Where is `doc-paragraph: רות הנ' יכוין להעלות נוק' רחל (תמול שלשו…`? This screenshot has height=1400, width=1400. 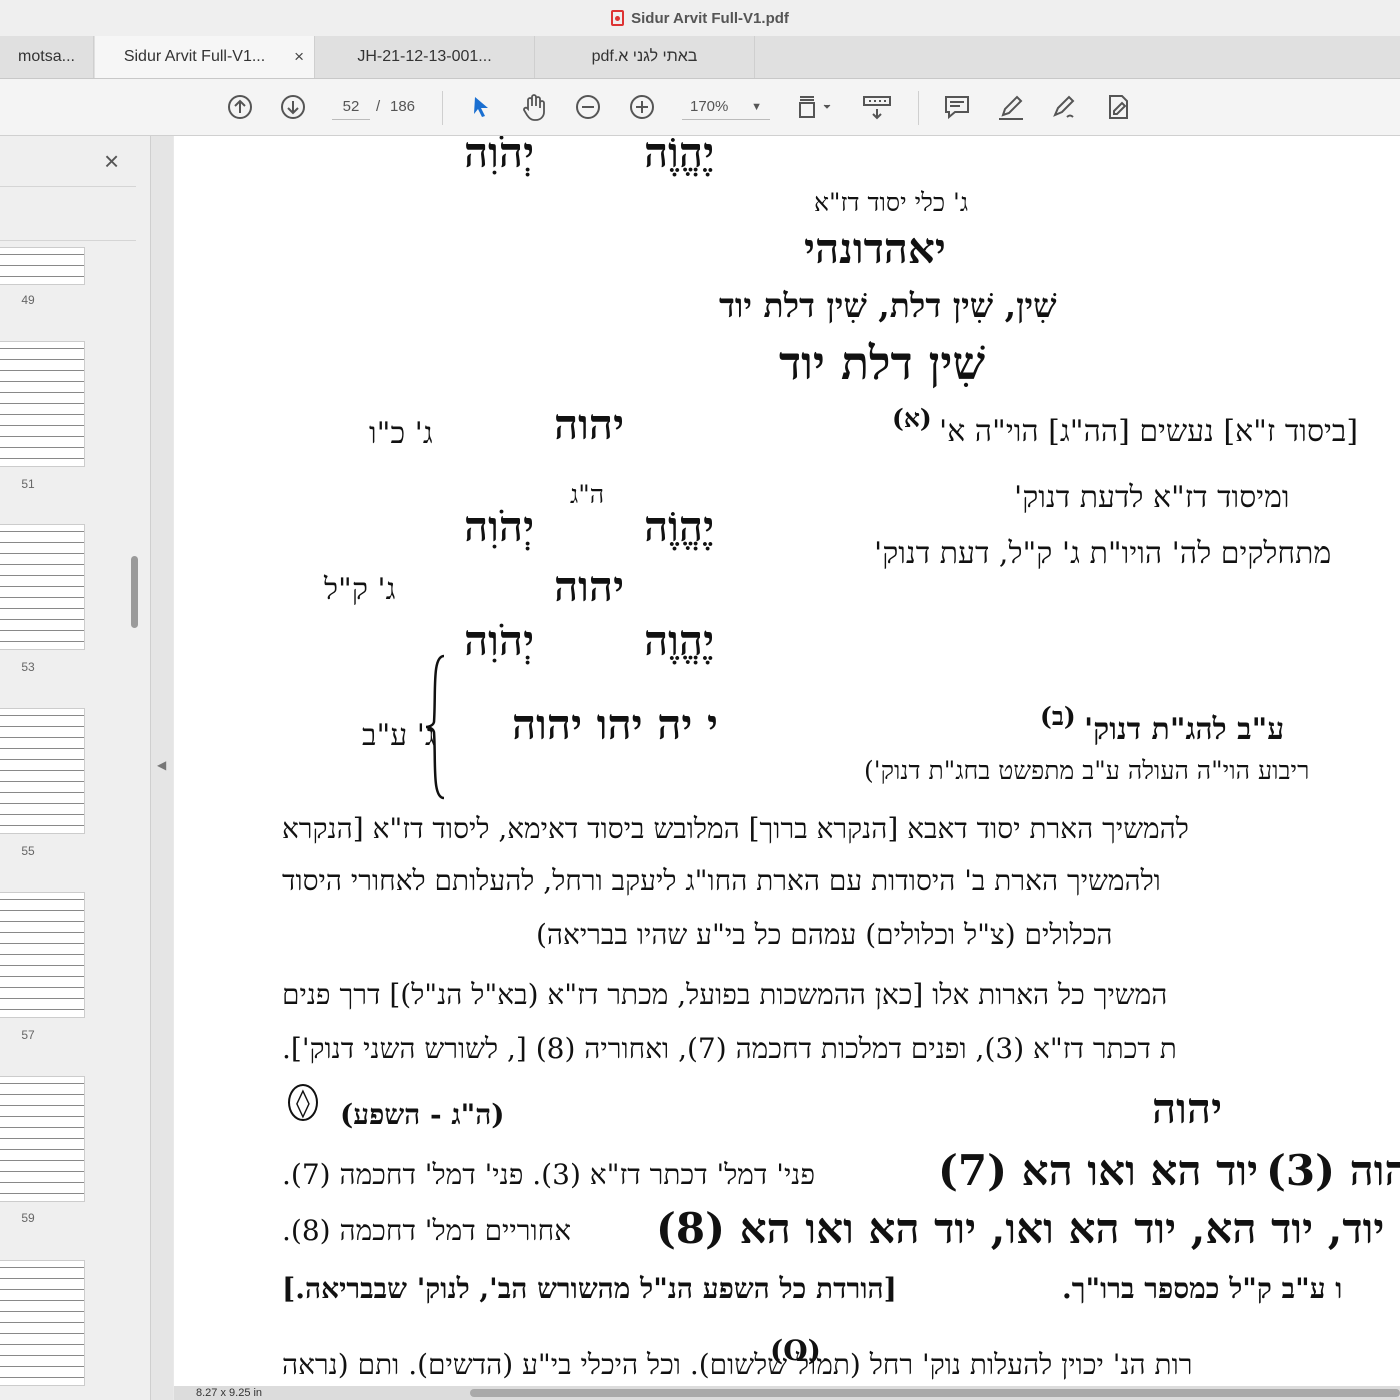 doc-paragraph: רות הנ' יכוין להעלות נוק' רחל (תמול שלשו… is located at coordinates (737, 1364).